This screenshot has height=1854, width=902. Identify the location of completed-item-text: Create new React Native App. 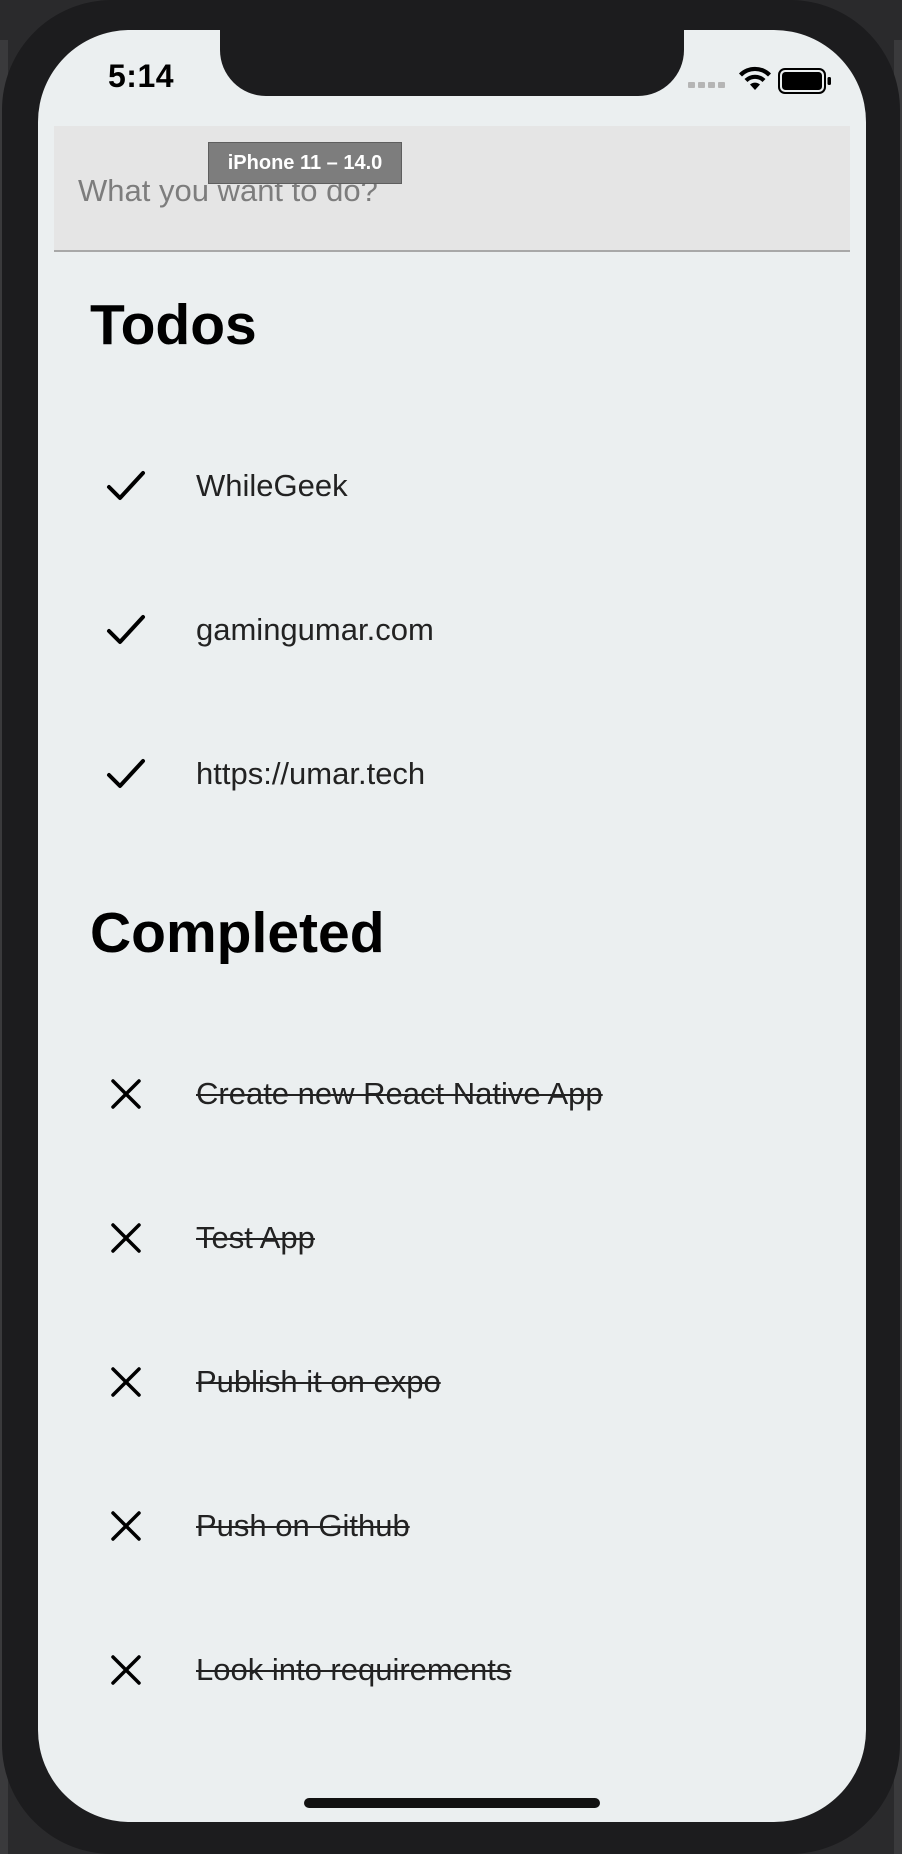
(399, 1093).